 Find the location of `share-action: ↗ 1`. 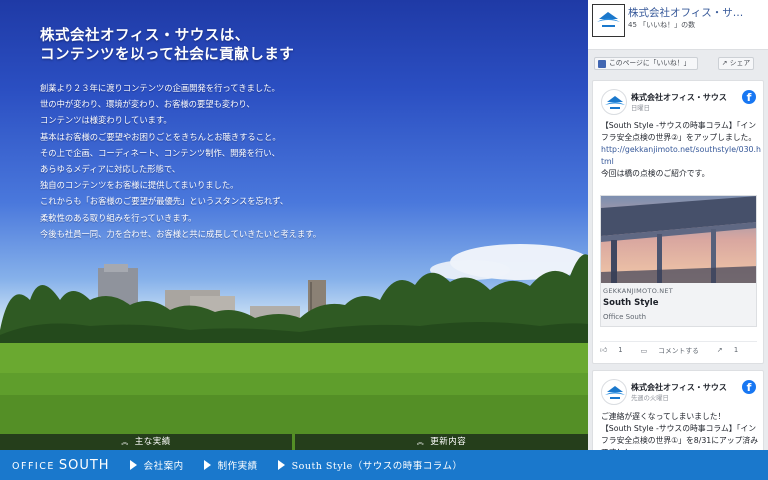

share-action: ↗ 1 is located at coordinates (732, 350).